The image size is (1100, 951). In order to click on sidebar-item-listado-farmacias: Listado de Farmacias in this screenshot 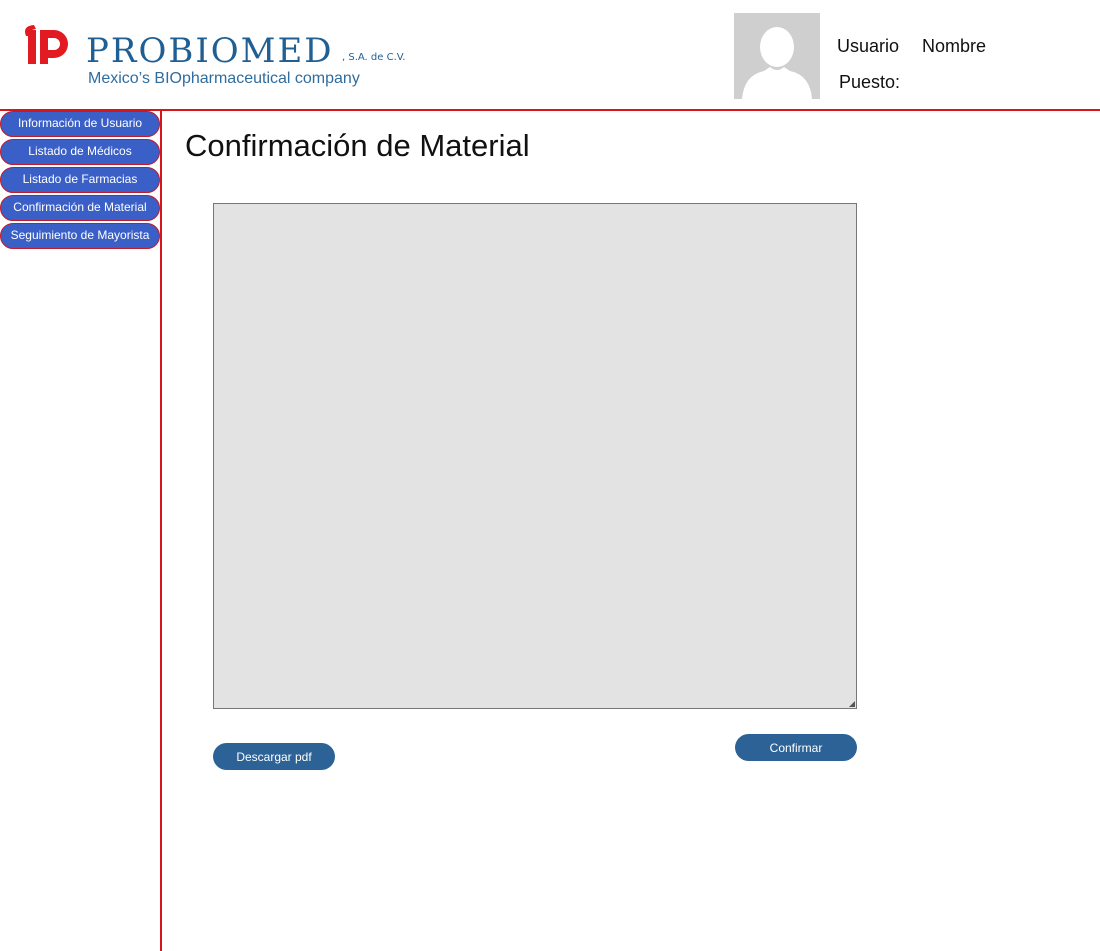, I will do `click(80, 180)`.